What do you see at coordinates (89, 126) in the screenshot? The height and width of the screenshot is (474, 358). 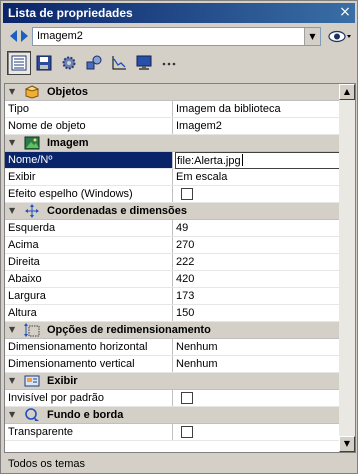 I see `property-name: Nome de objeto` at bounding box center [89, 126].